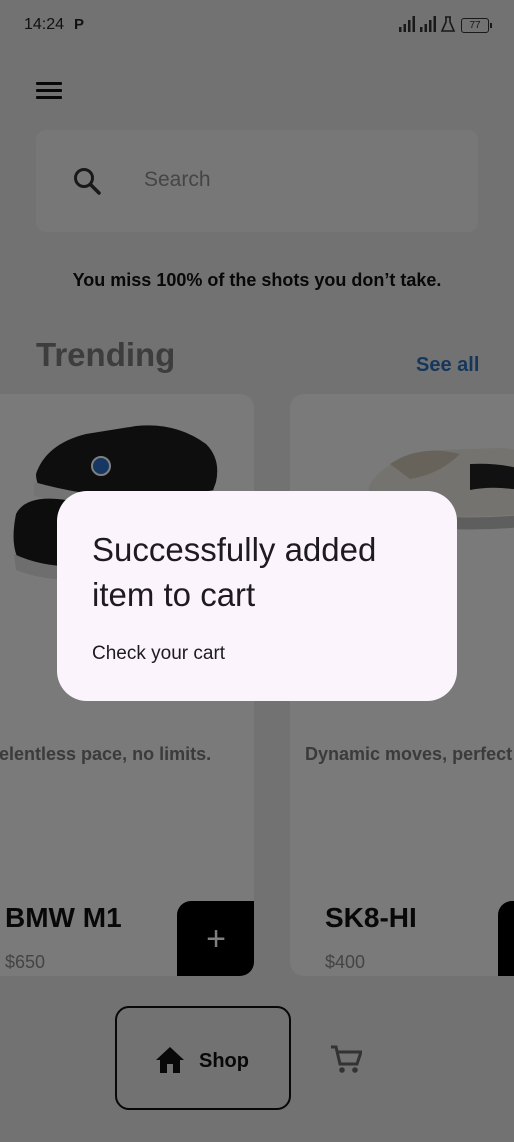 This screenshot has width=514, height=1142. Describe the element at coordinates (159, 653) in the screenshot. I see `dialog-message: Check your cart` at that location.